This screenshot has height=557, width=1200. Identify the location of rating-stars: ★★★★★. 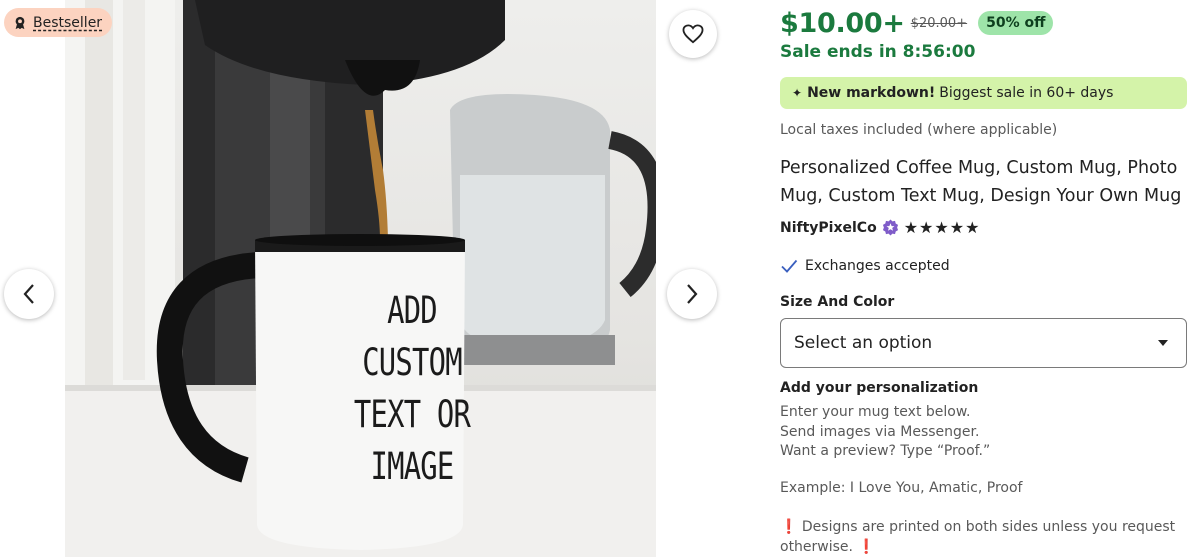
(942, 227).